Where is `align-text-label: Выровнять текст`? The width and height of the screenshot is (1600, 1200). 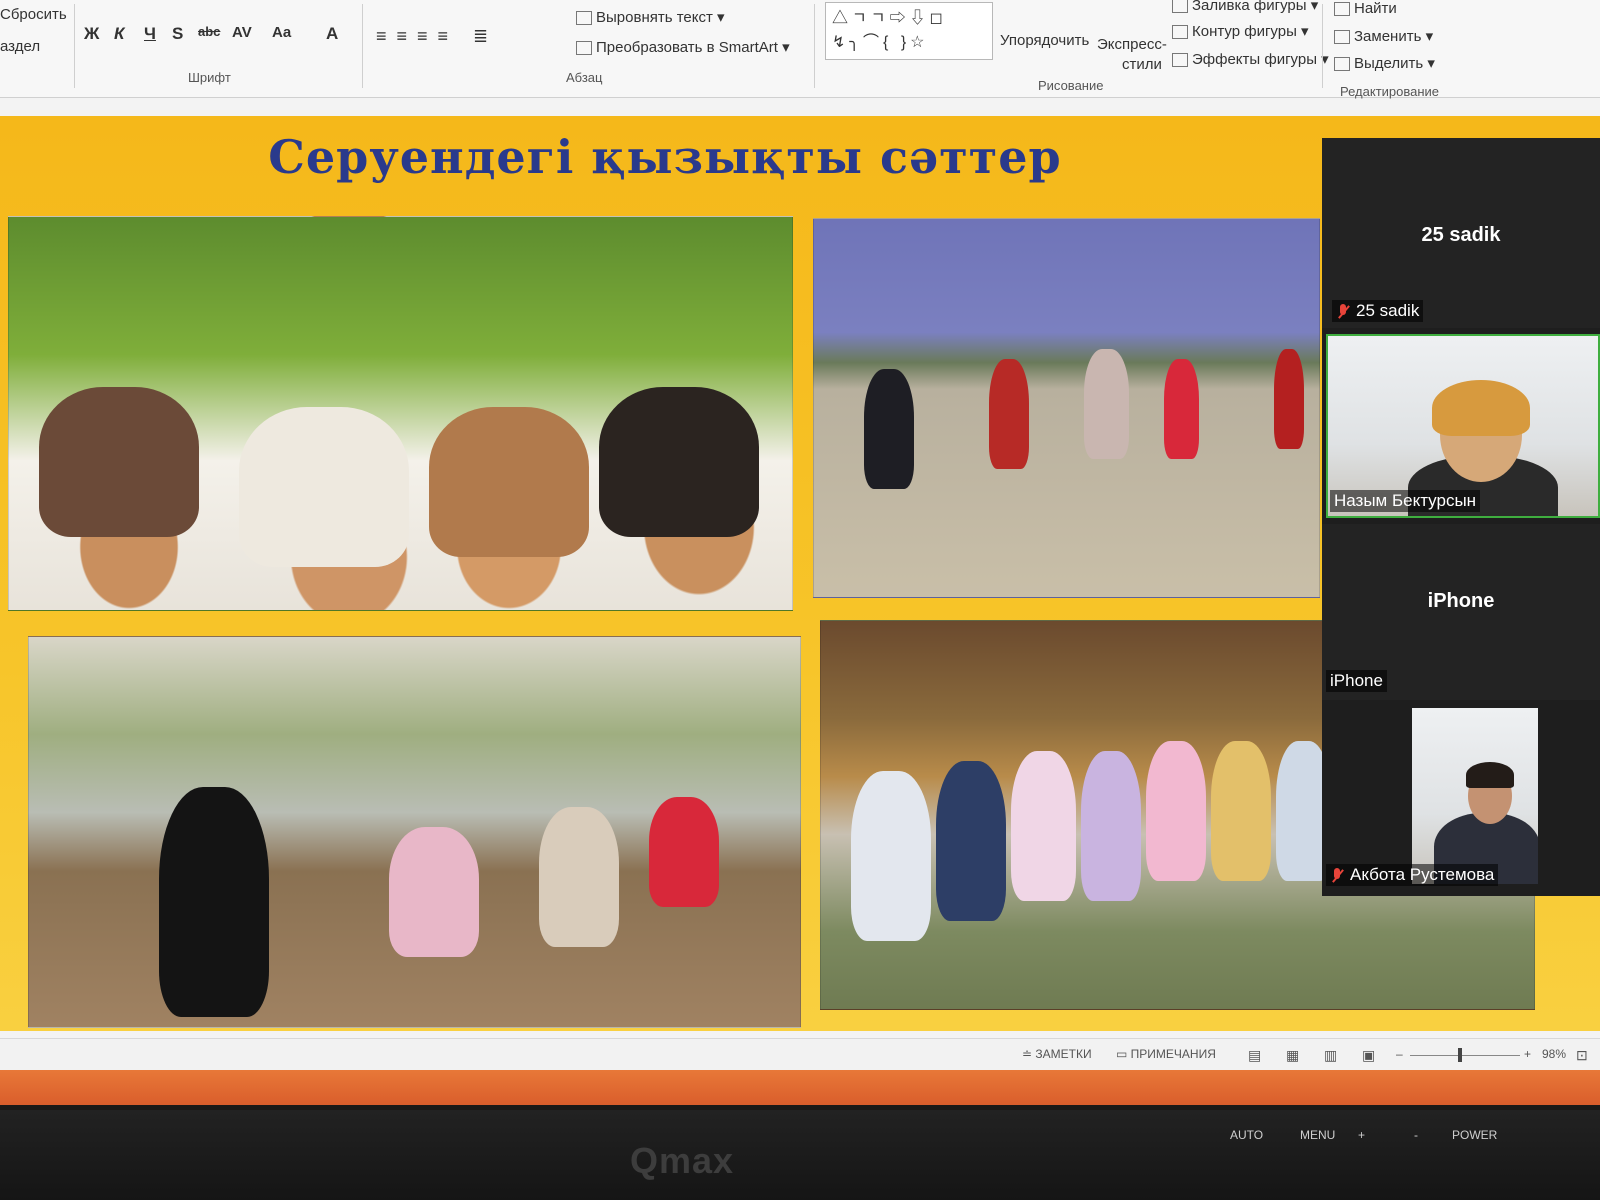 align-text-label: Выровнять текст is located at coordinates (654, 17).